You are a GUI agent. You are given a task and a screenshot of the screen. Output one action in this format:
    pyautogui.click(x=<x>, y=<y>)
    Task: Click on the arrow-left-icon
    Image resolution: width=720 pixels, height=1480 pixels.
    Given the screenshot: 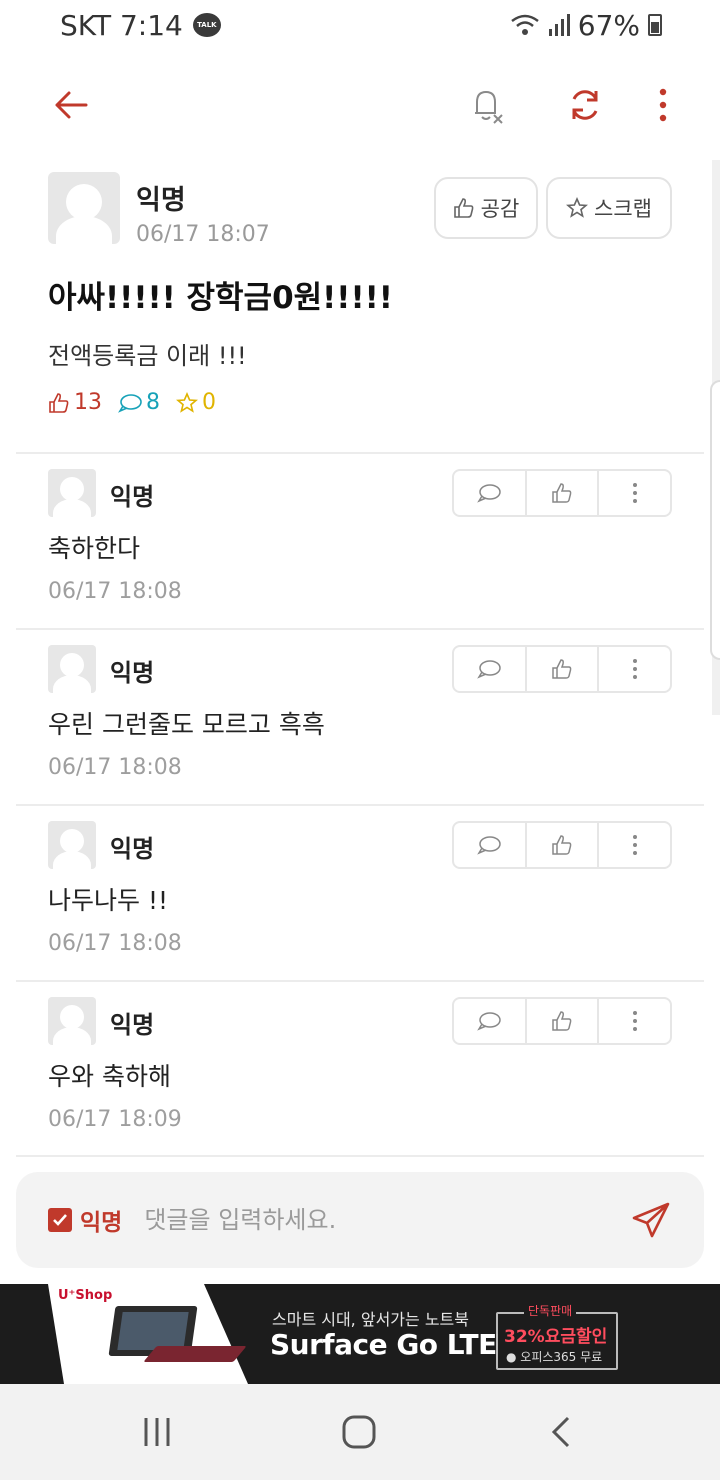 What is the action you would take?
    pyautogui.click(x=71, y=105)
    